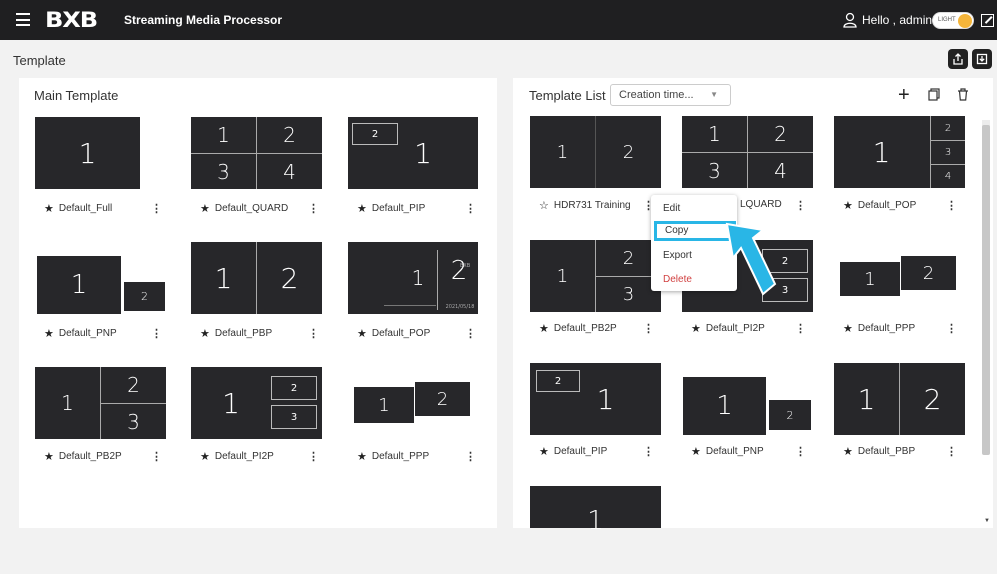 This screenshot has width=997, height=574. What do you see at coordinates (695, 231) in the screenshot?
I see `menu-item-copy: Copy` at bounding box center [695, 231].